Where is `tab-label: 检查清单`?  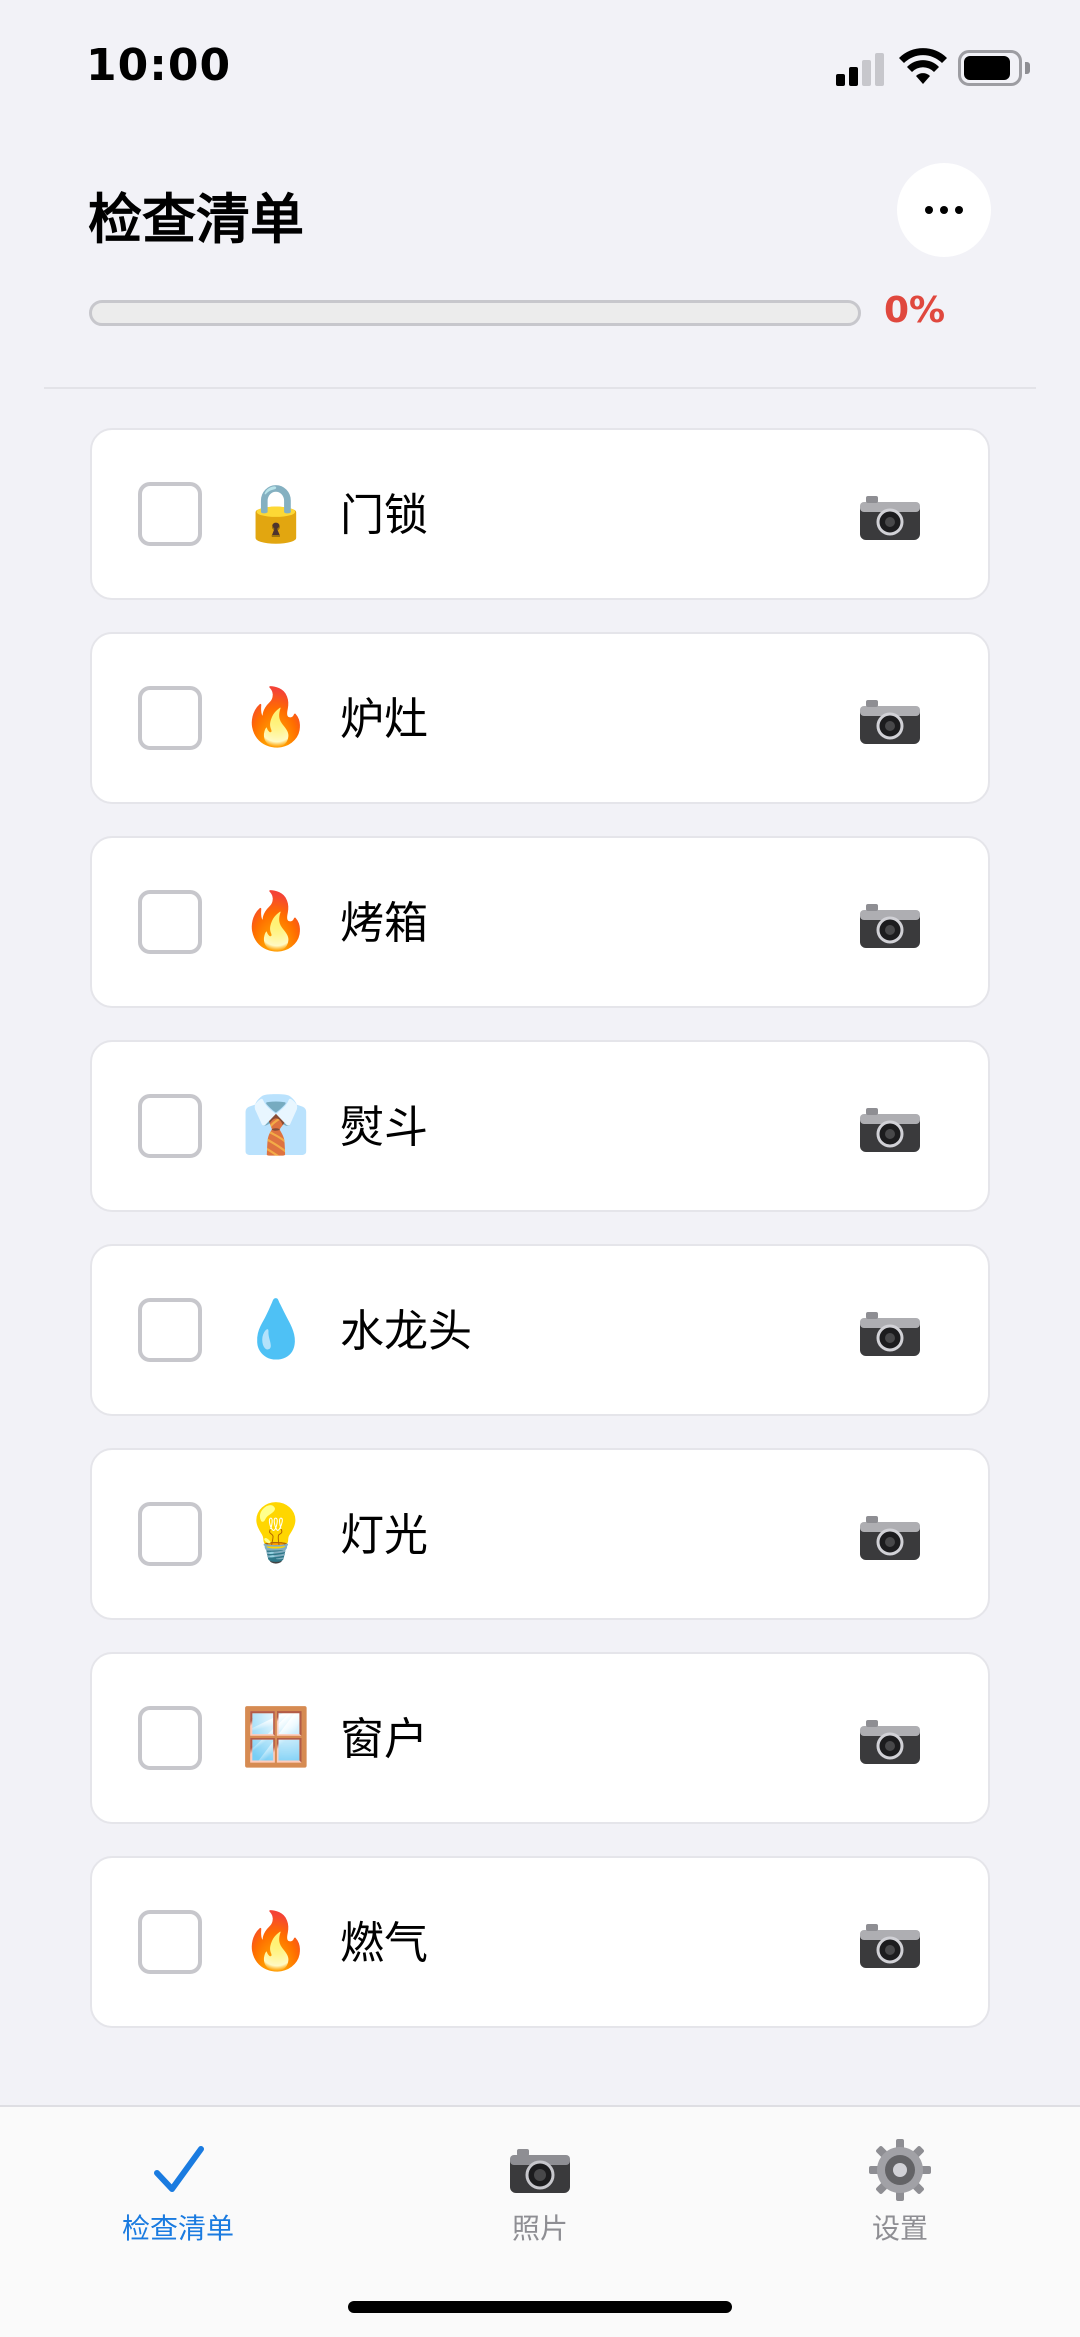
tab-label: 检查清单 is located at coordinates (177, 2228).